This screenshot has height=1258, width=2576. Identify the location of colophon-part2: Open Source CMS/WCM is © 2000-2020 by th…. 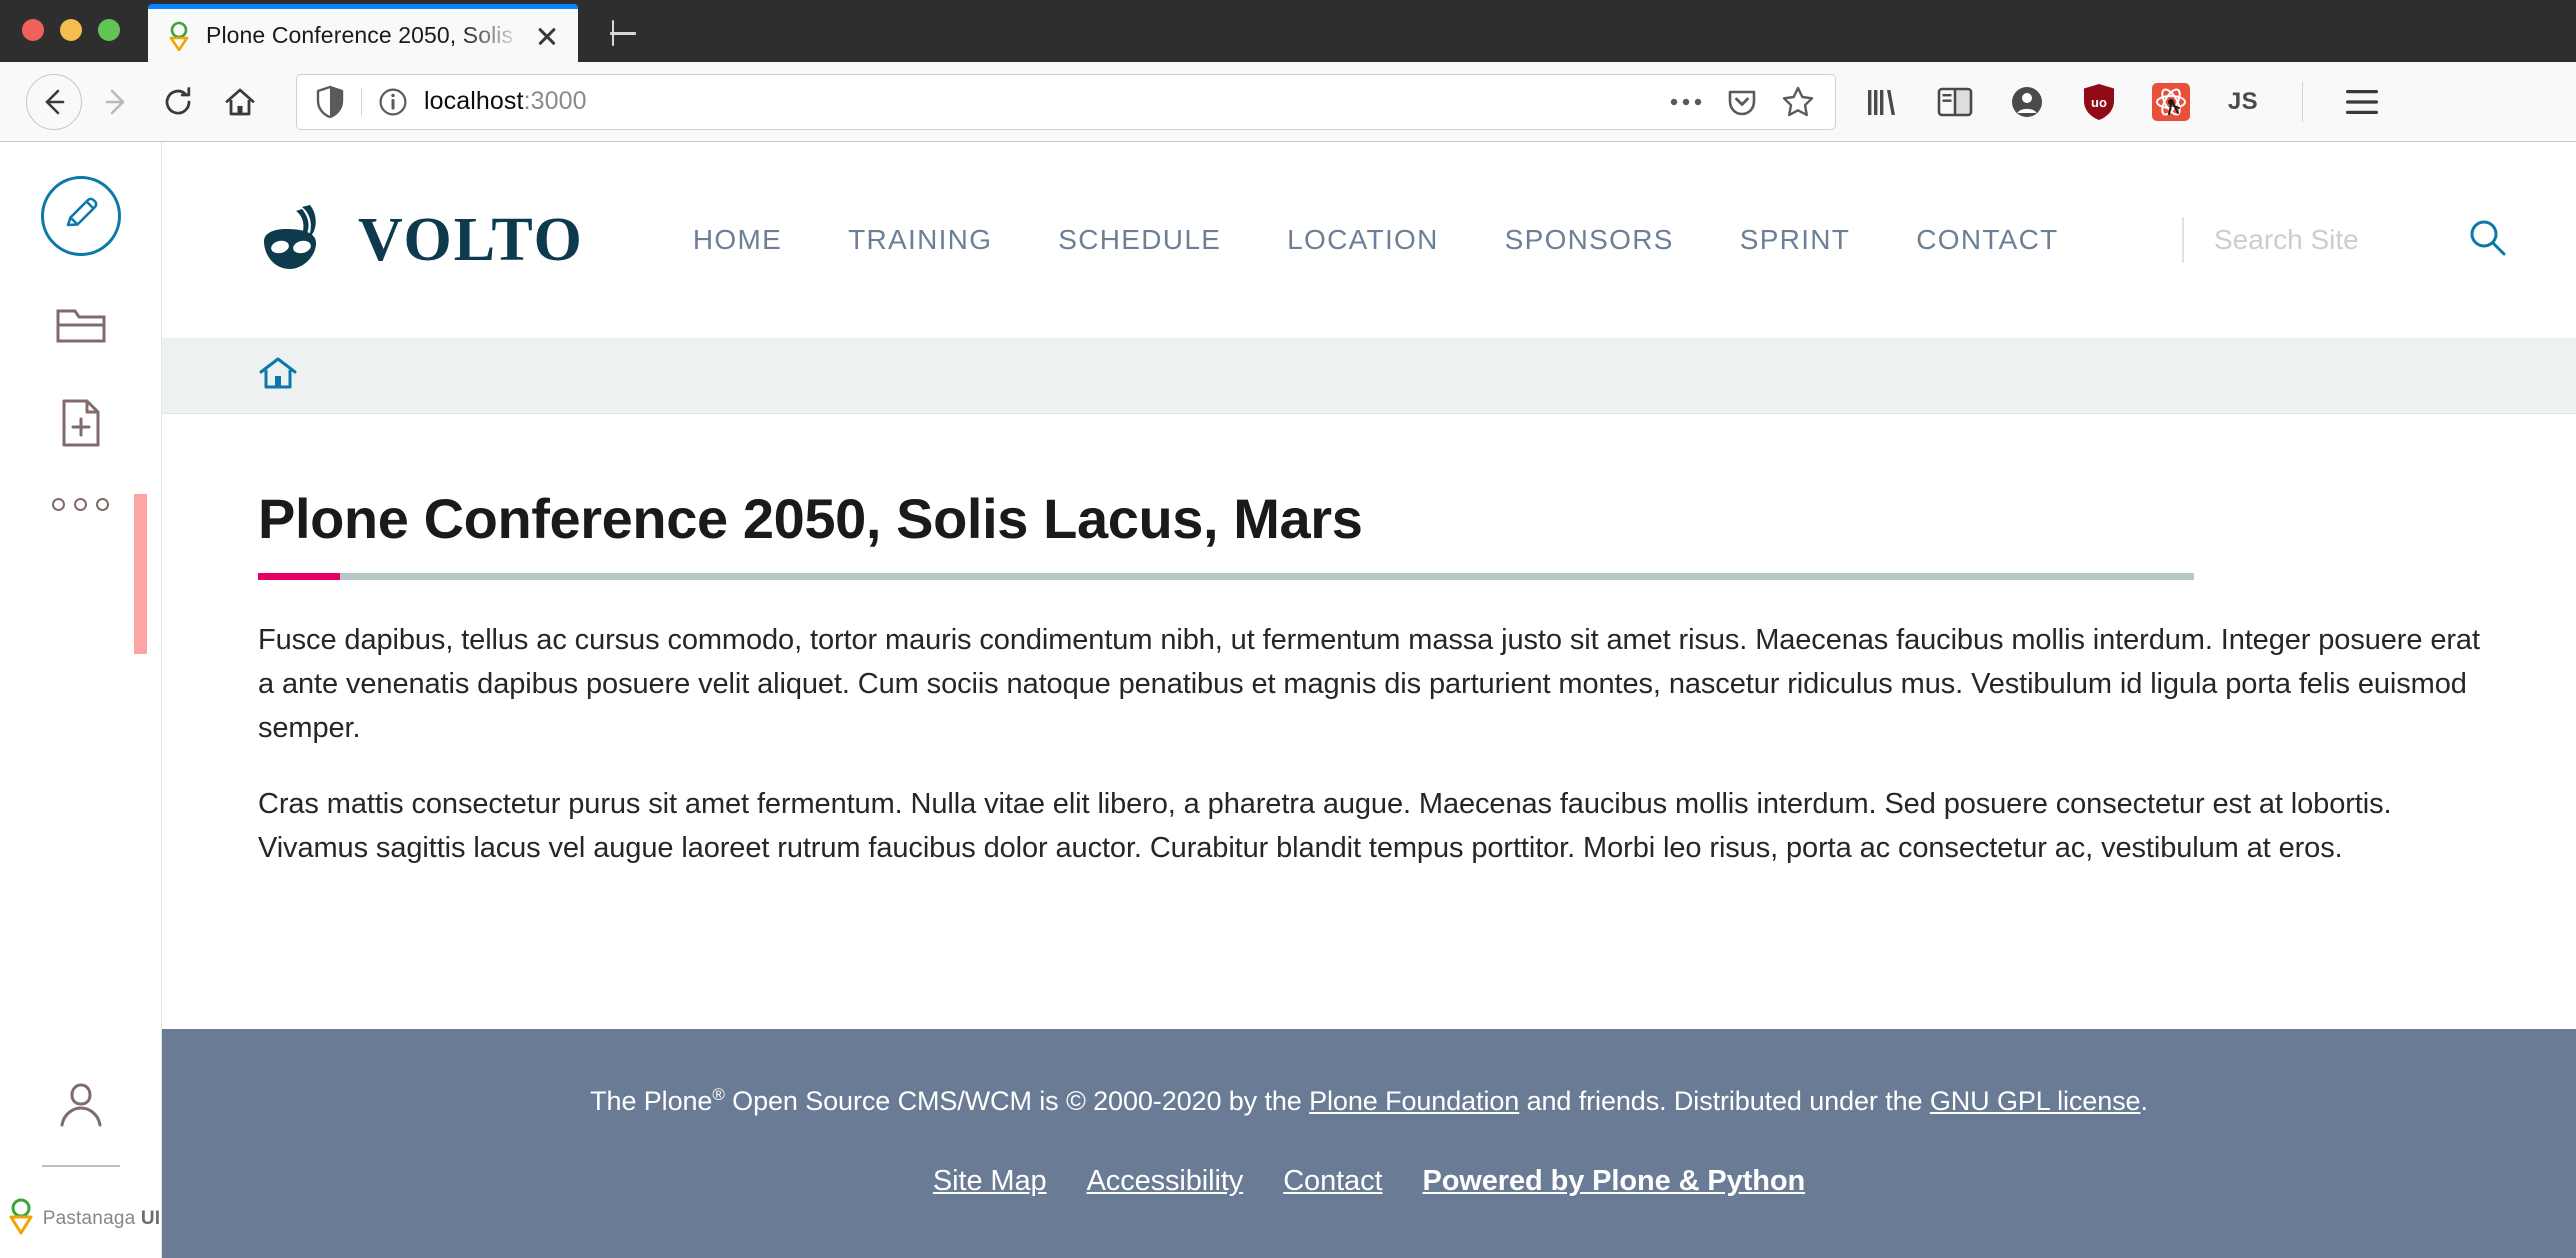
(1017, 1101).